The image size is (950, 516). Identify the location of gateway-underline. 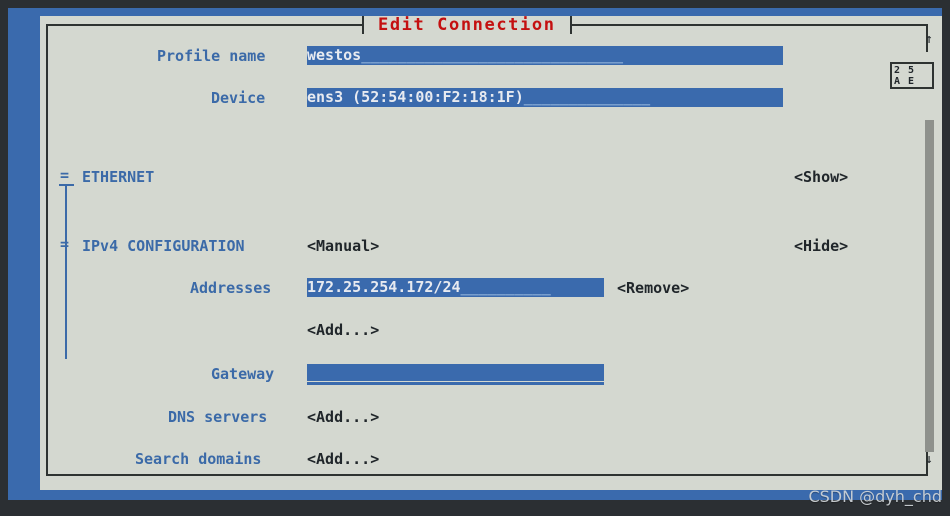
(455, 383).